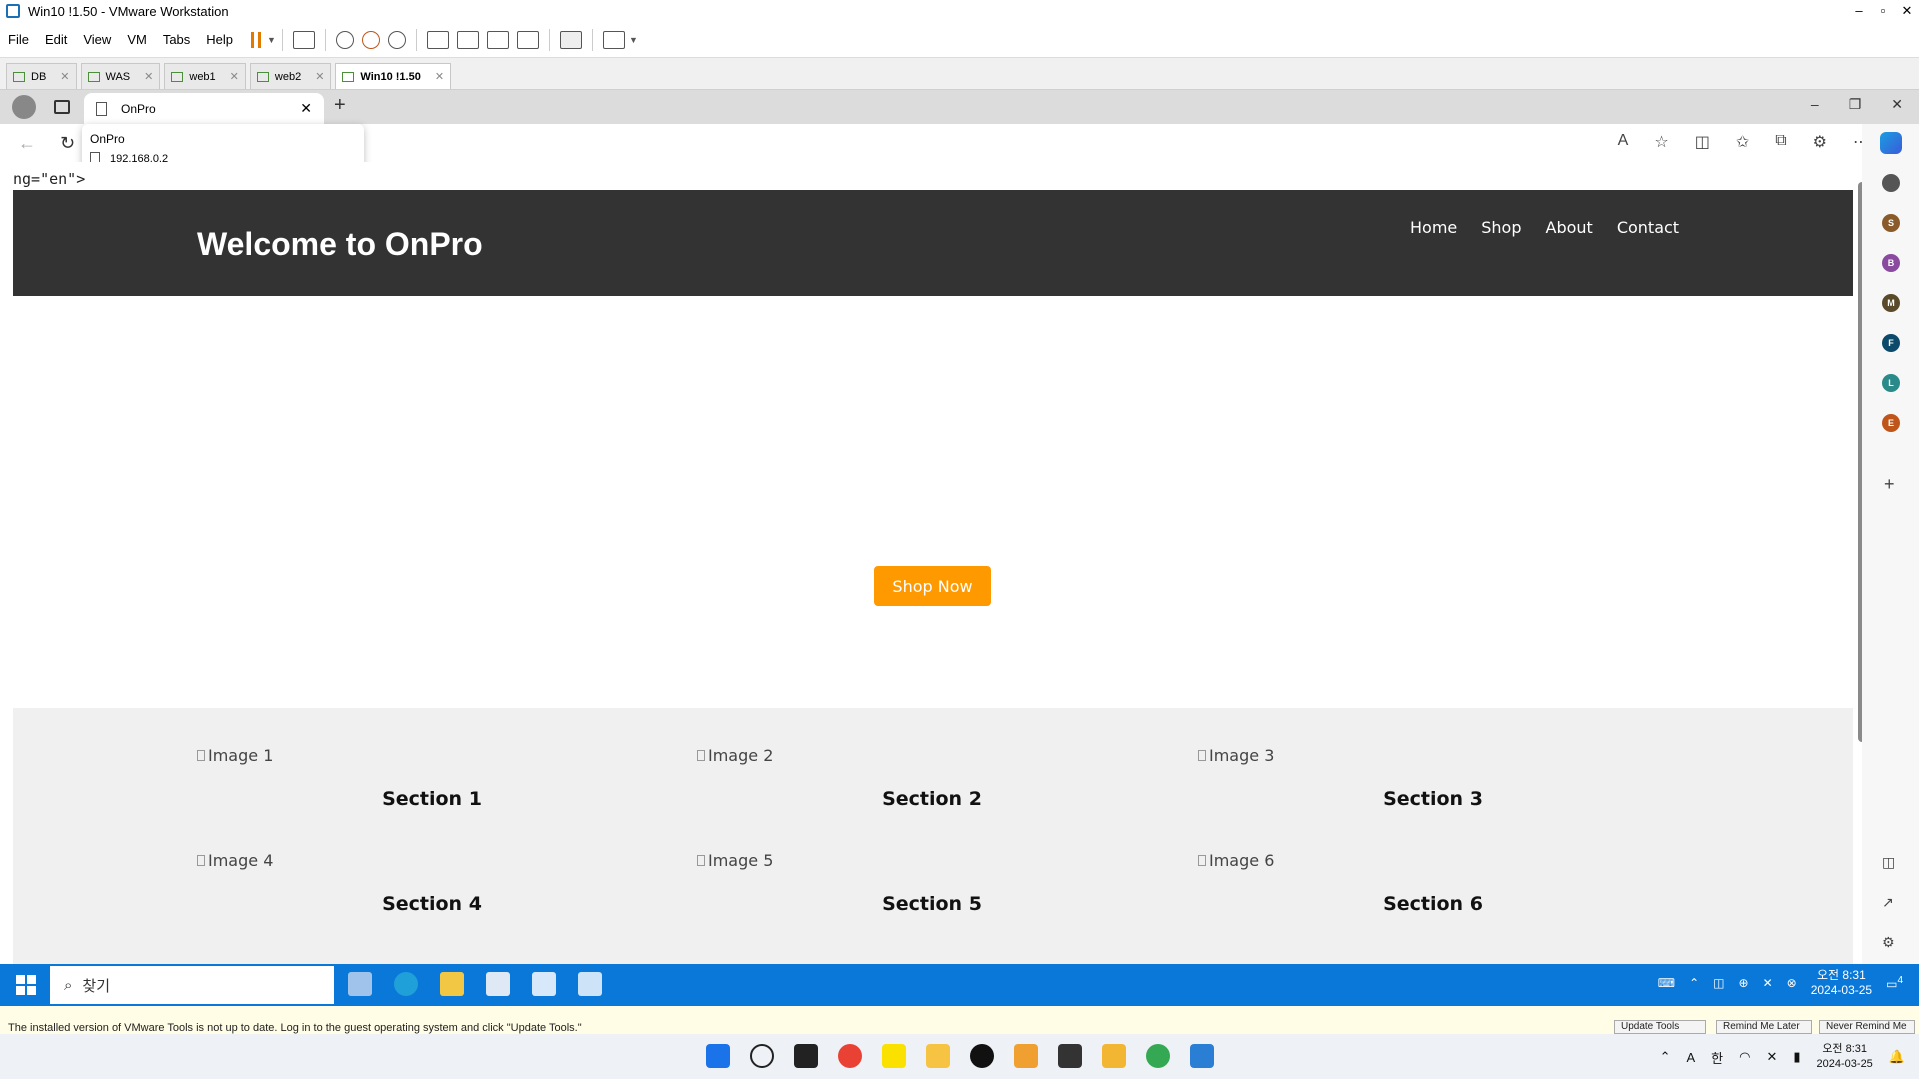  What do you see at coordinates (192, 985) in the screenshot?
I see `taskbar-search-input: ⌕ 찾기` at bounding box center [192, 985].